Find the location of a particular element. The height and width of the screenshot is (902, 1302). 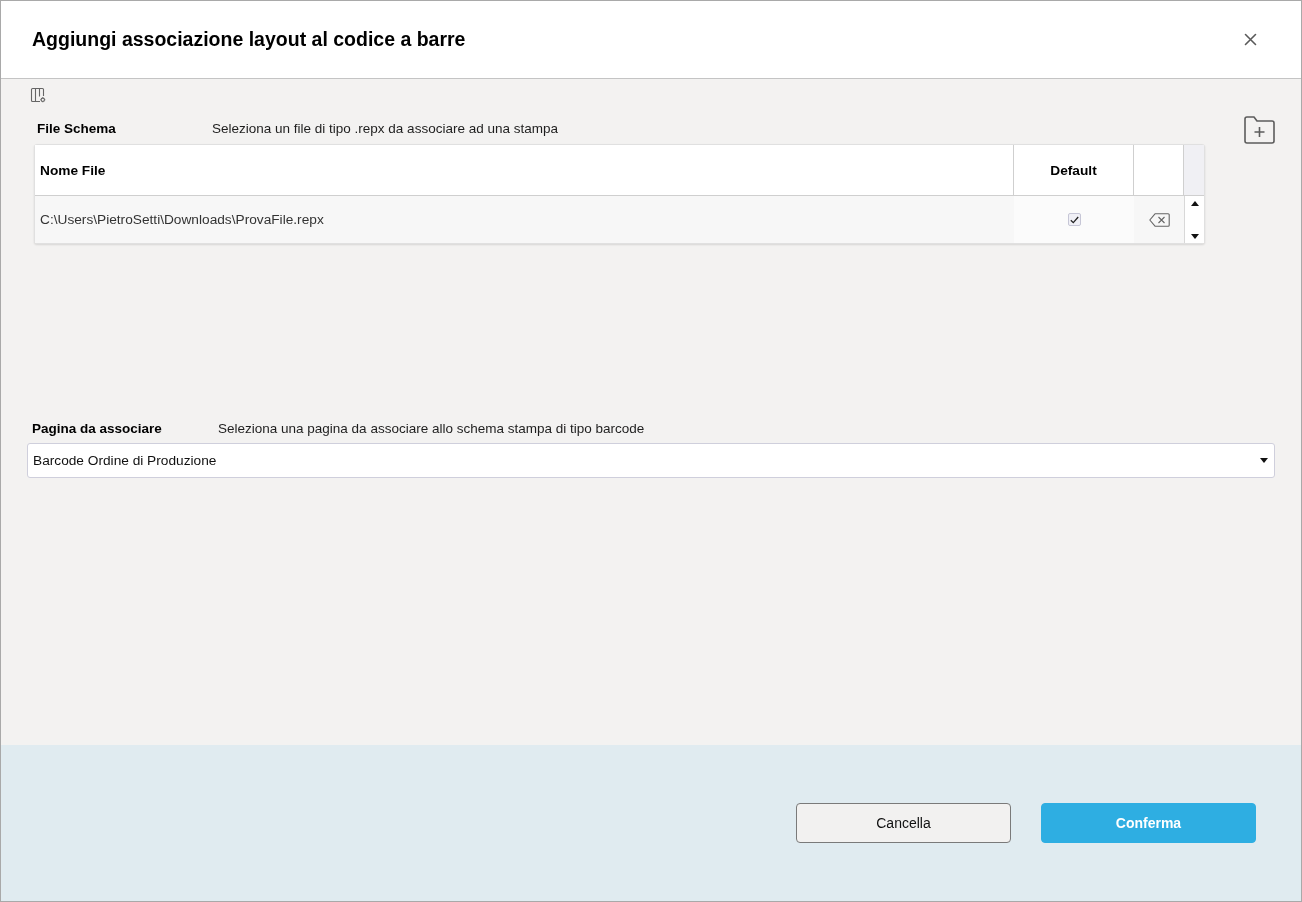

close-button is located at coordinates (1250, 39).